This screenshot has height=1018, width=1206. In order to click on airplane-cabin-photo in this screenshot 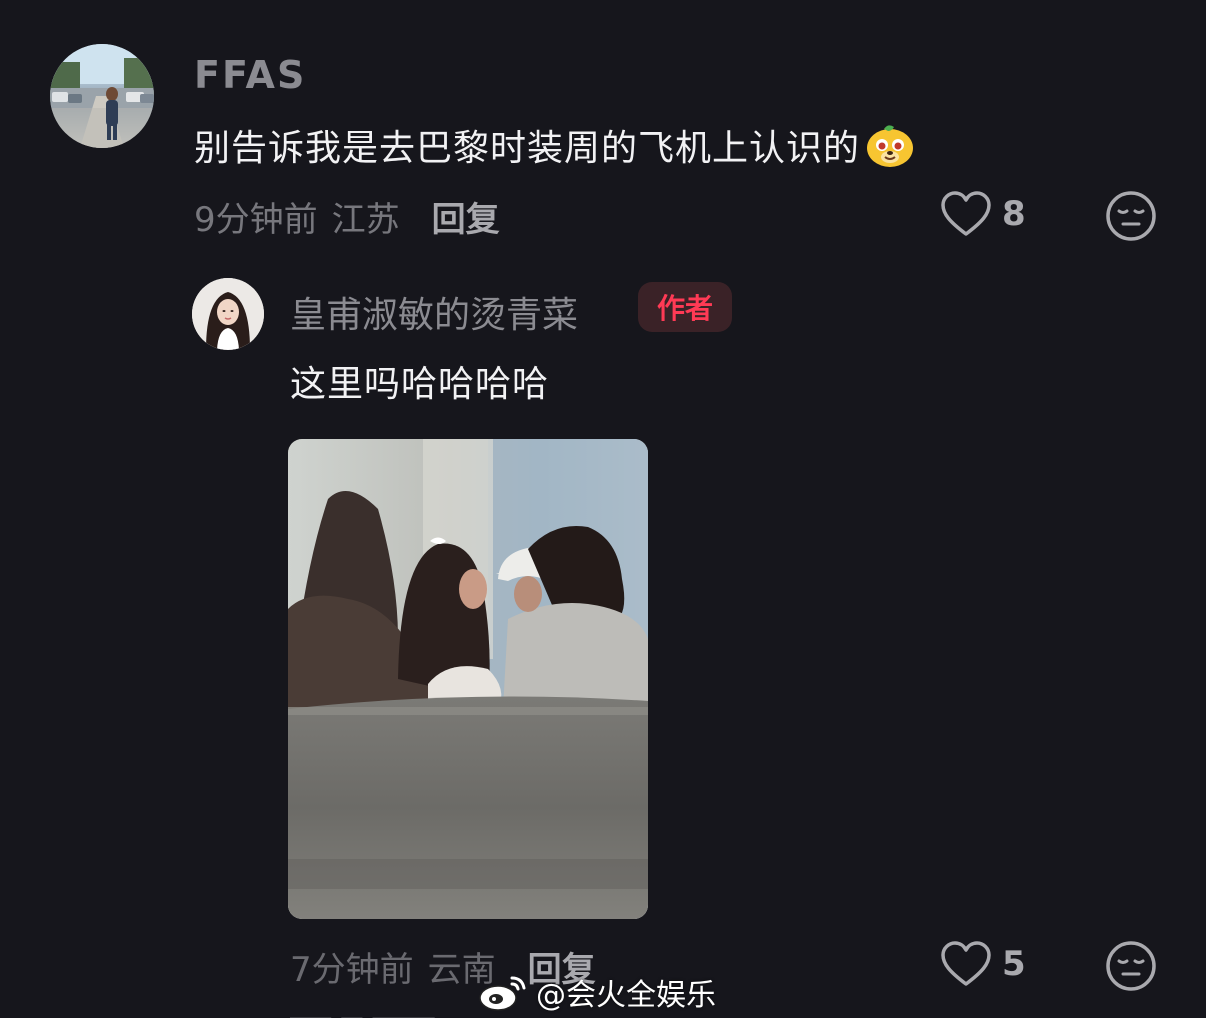, I will do `click(468, 679)`.